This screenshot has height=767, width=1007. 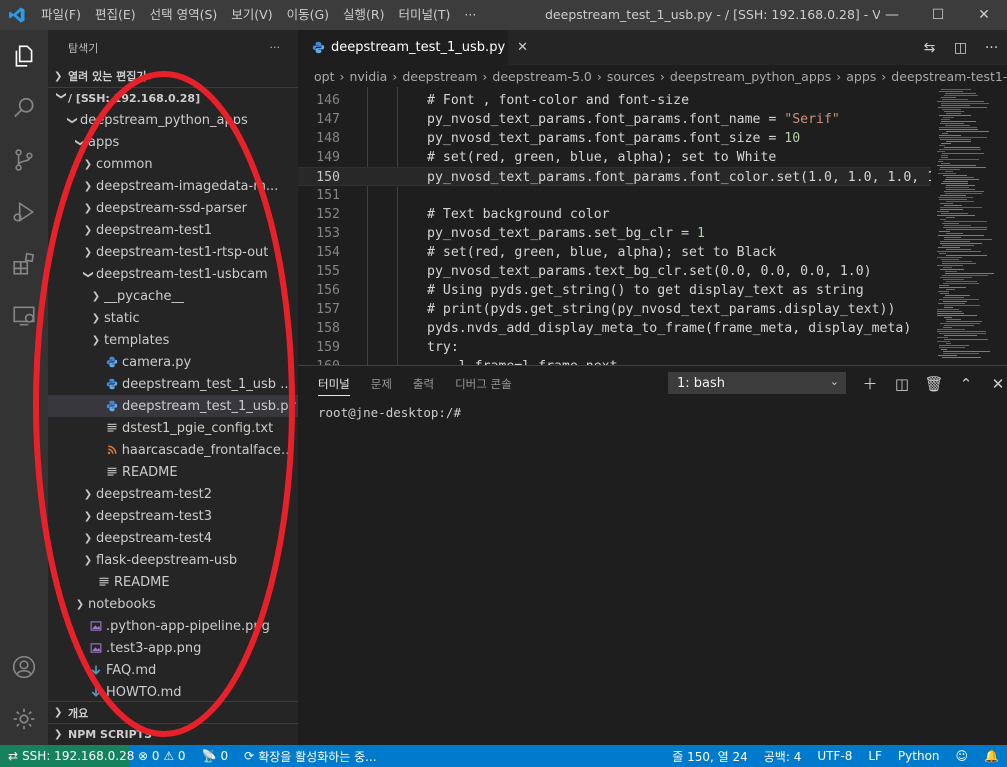 What do you see at coordinates (24, 719) in the screenshot?
I see `settings-gear-icon` at bounding box center [24, 719].